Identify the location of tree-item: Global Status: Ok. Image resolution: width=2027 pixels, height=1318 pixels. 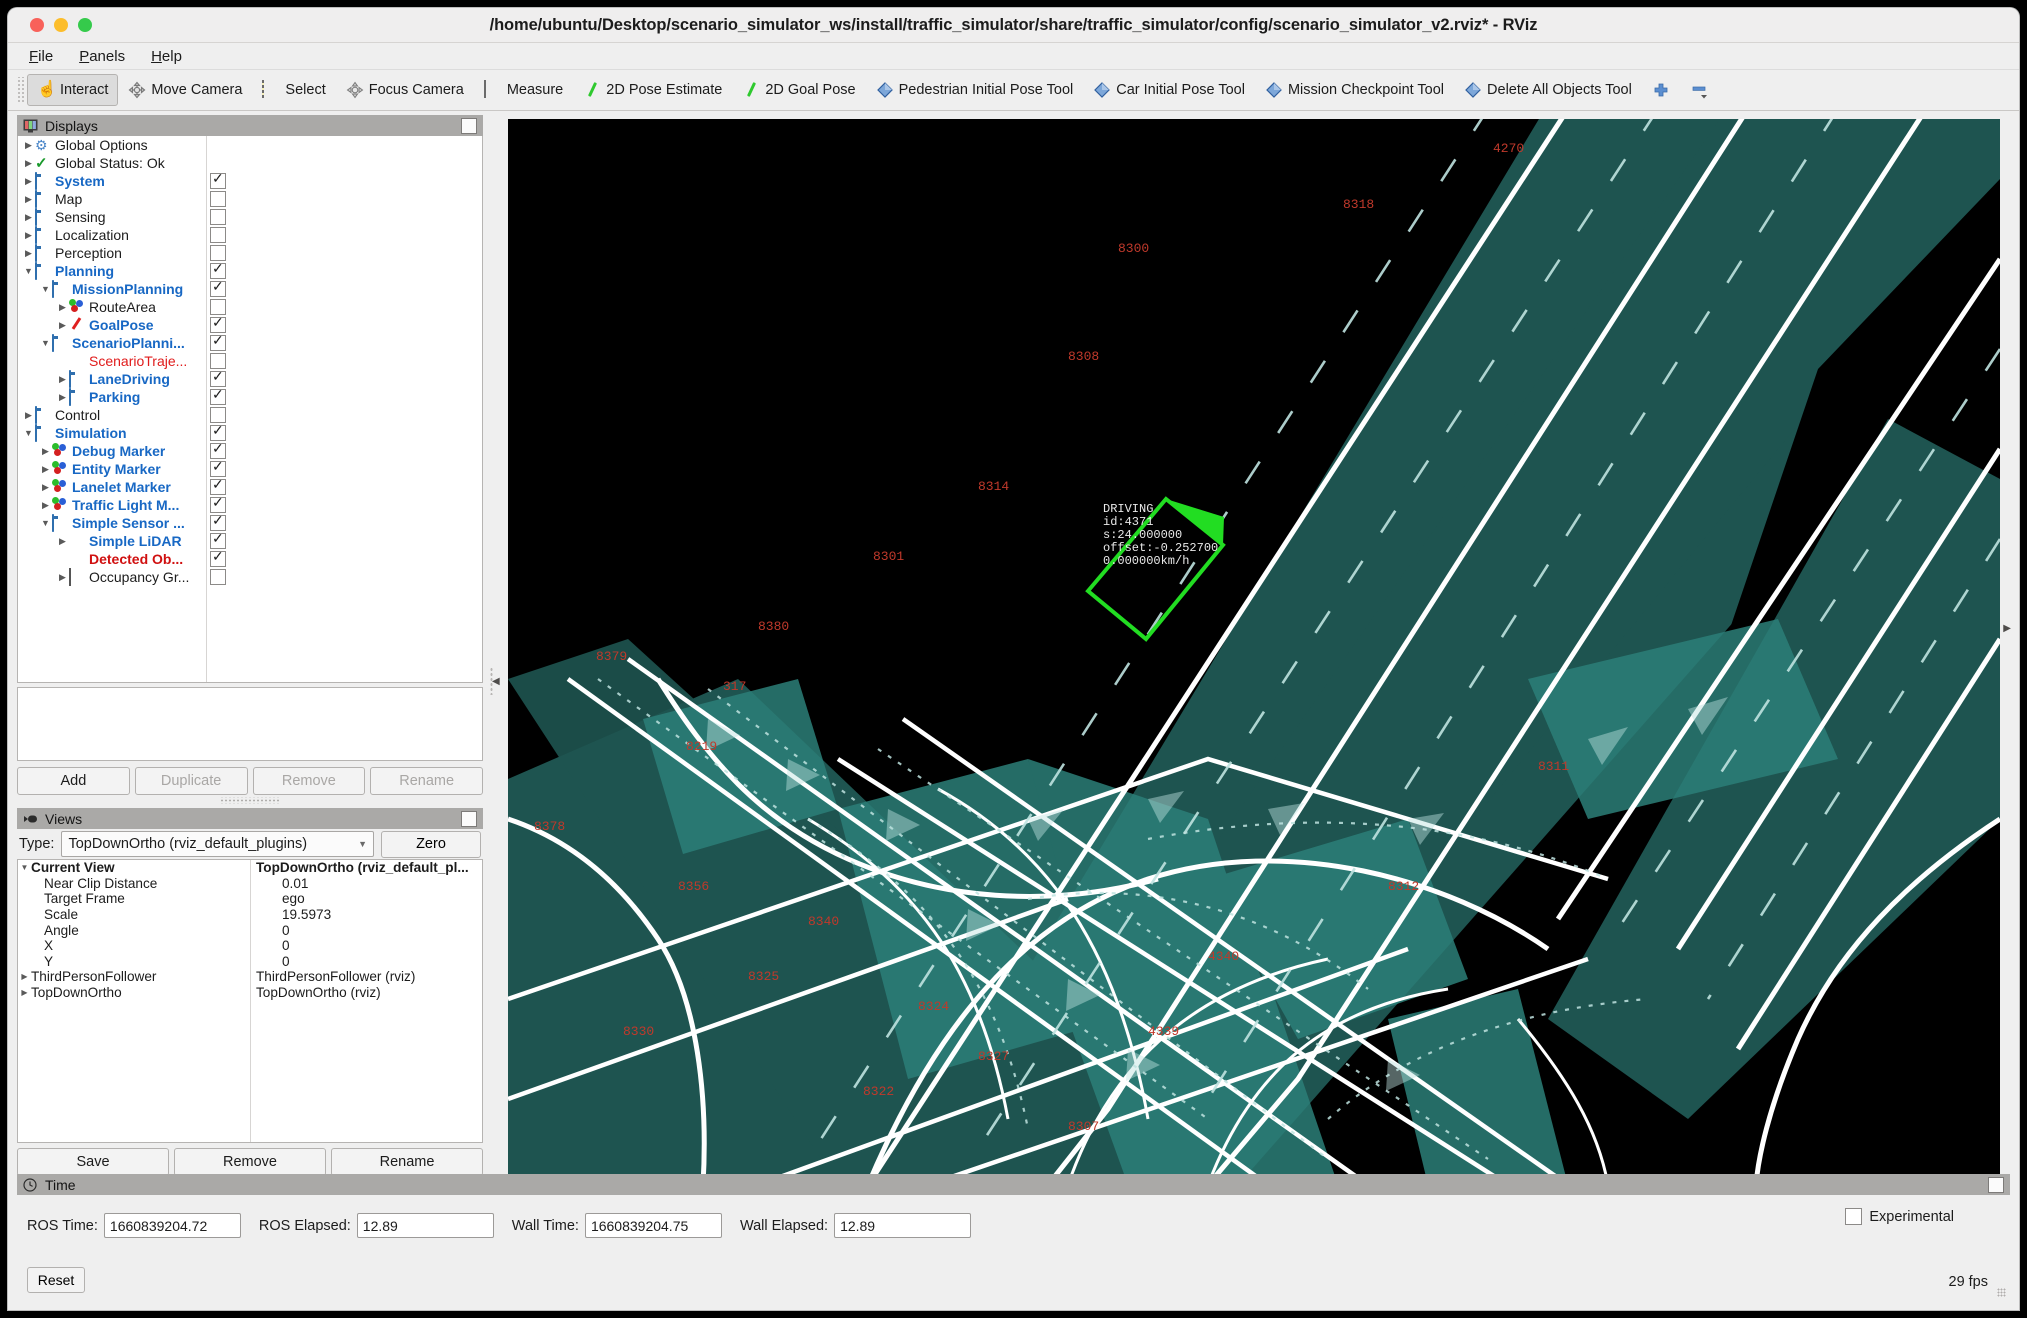
(250, 163).